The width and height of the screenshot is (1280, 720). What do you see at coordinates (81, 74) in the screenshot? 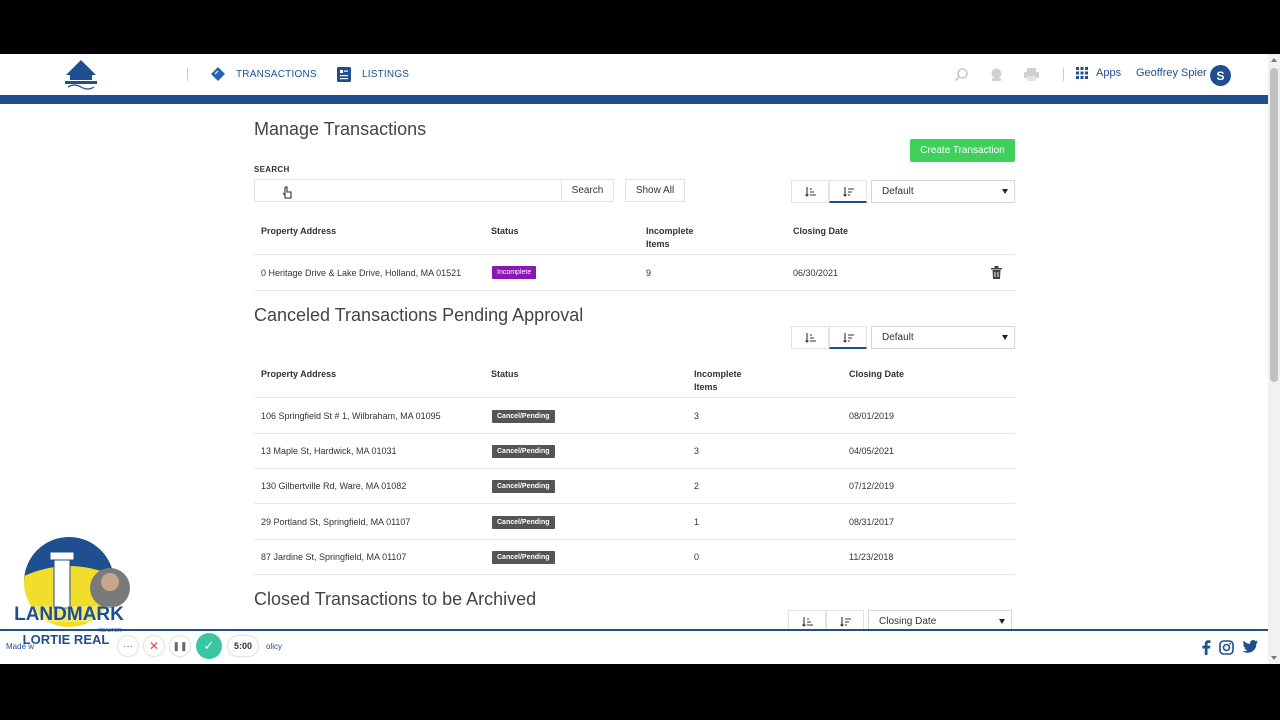
I see `landmark-logo-icon` at bounding box center [81, 74].